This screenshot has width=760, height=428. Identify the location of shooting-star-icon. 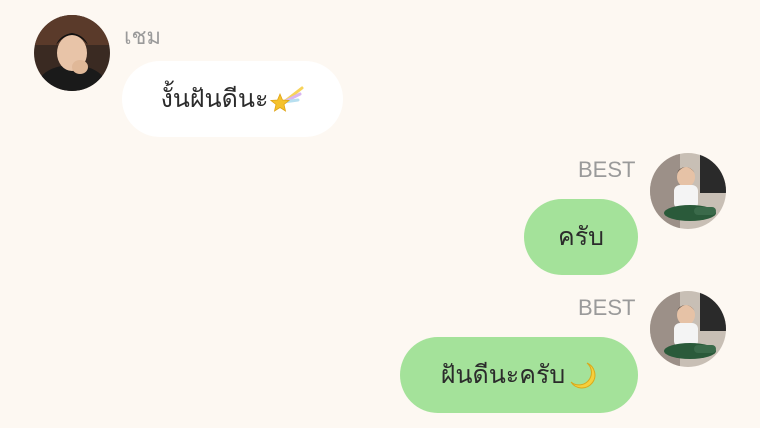
(287, 99).